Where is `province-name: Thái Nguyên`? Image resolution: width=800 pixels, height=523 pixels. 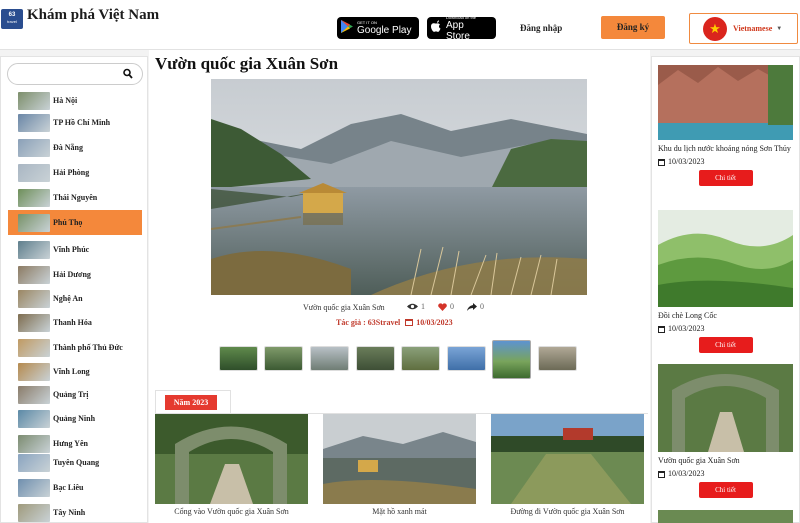 province-name: Thái Nguyên is located at coordinates (75, 197).